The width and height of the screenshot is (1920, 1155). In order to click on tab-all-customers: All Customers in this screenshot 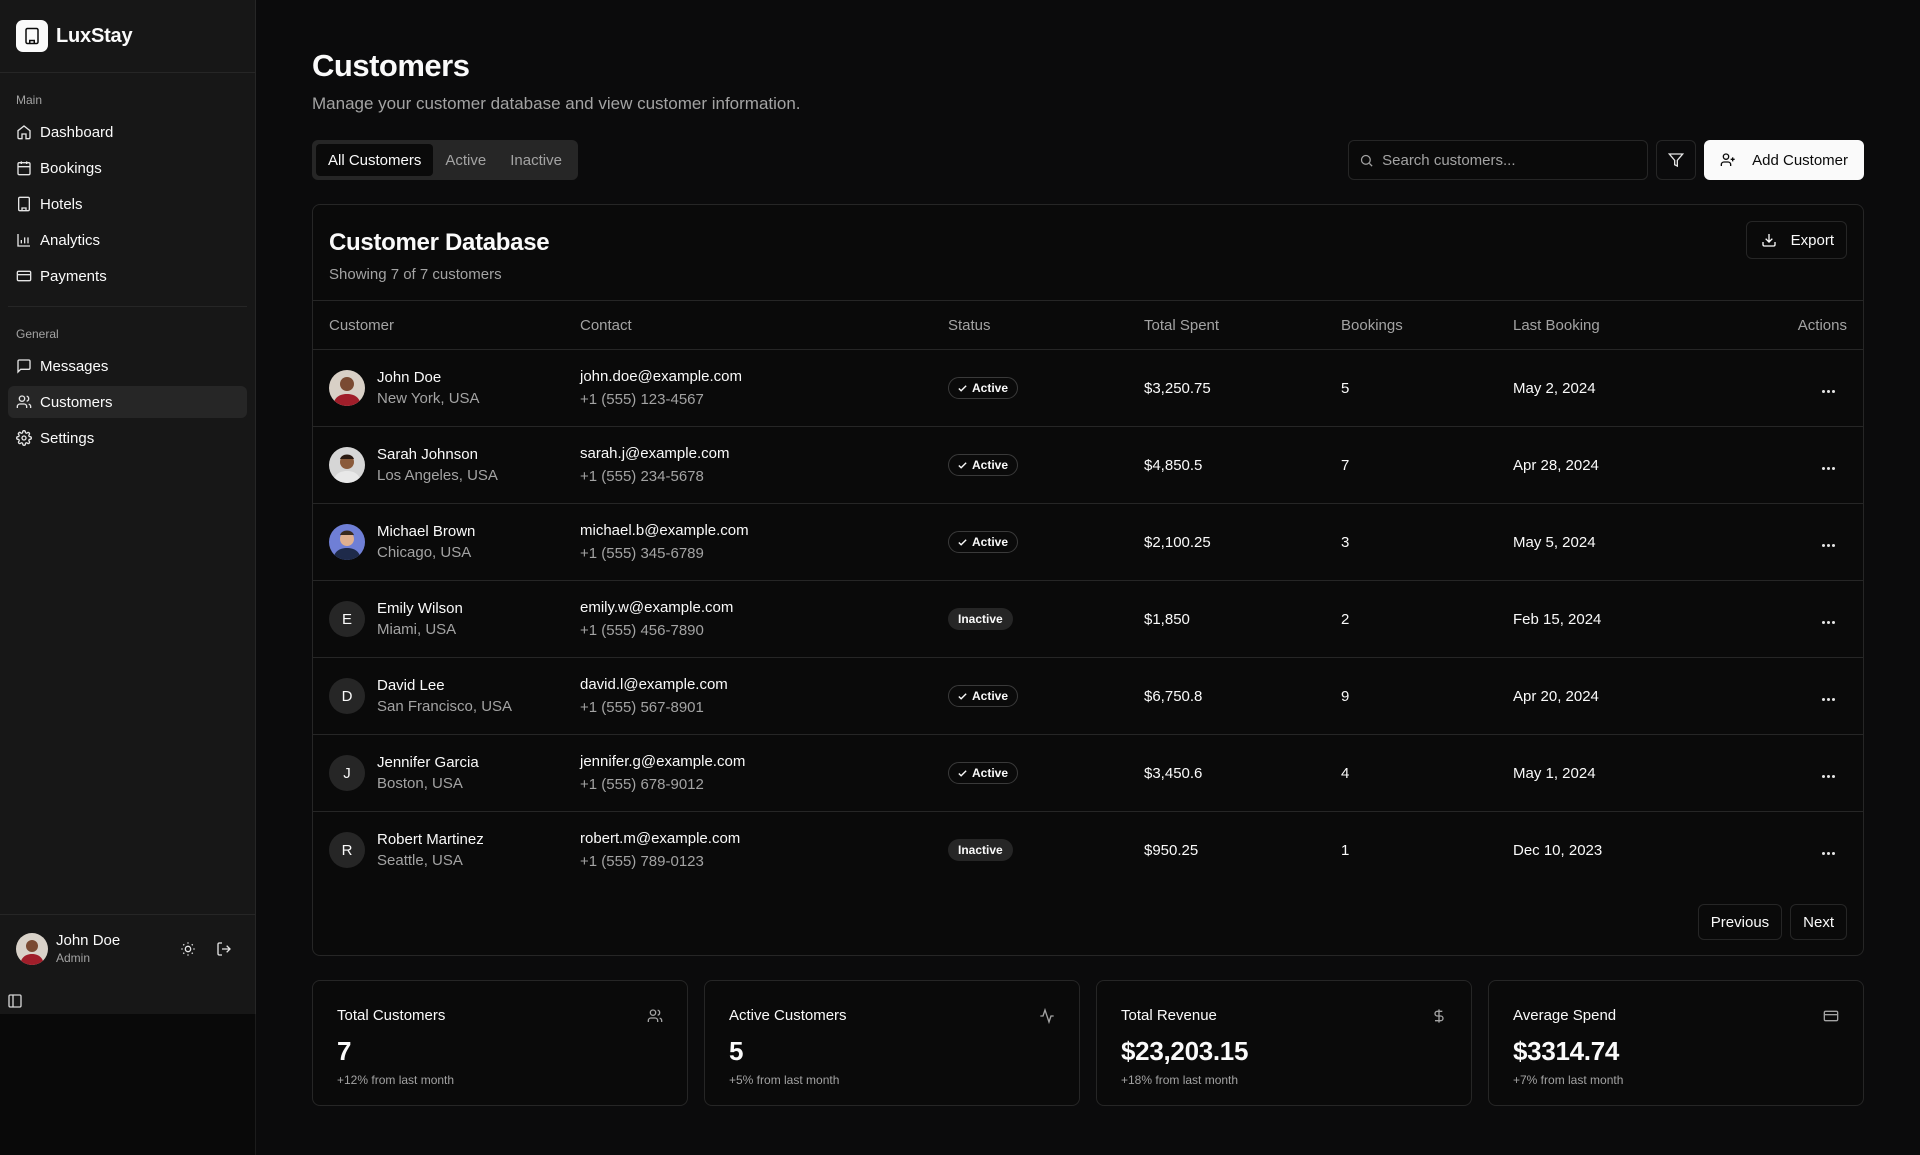, I will do `click(375, 160)`.